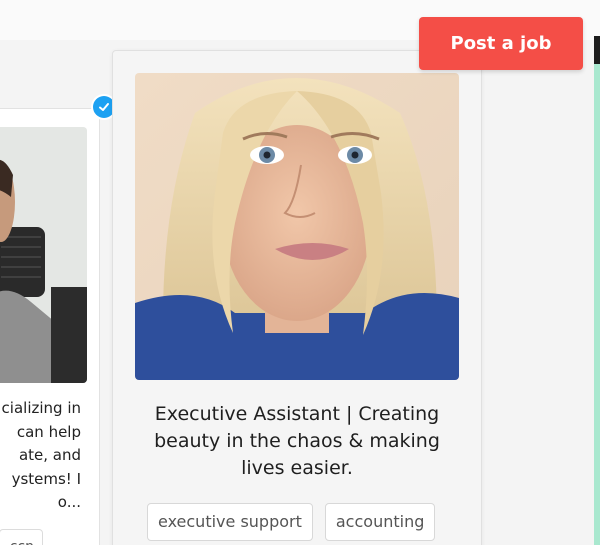 This screenshot has width=600, height=545. I want to click on profile-photo-left-image, so click(43, 255).